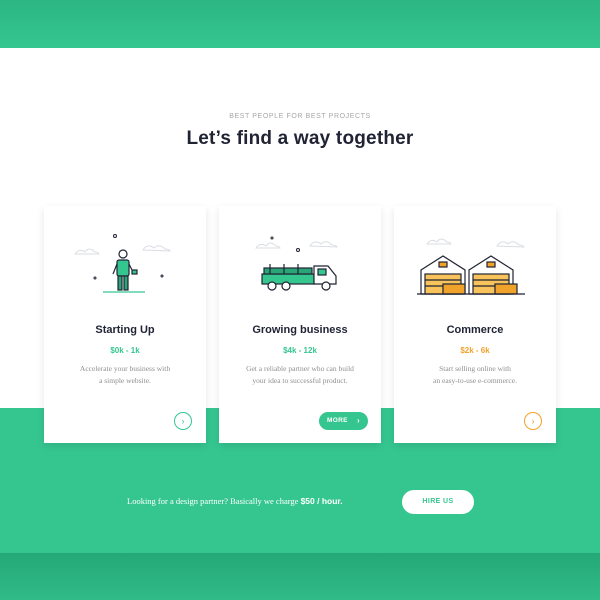 The image size is (600, 600). What do you see at coordinates (471, 266) in the screenshot?
I see `warehouse-icon` at bounding box center [471, 266].